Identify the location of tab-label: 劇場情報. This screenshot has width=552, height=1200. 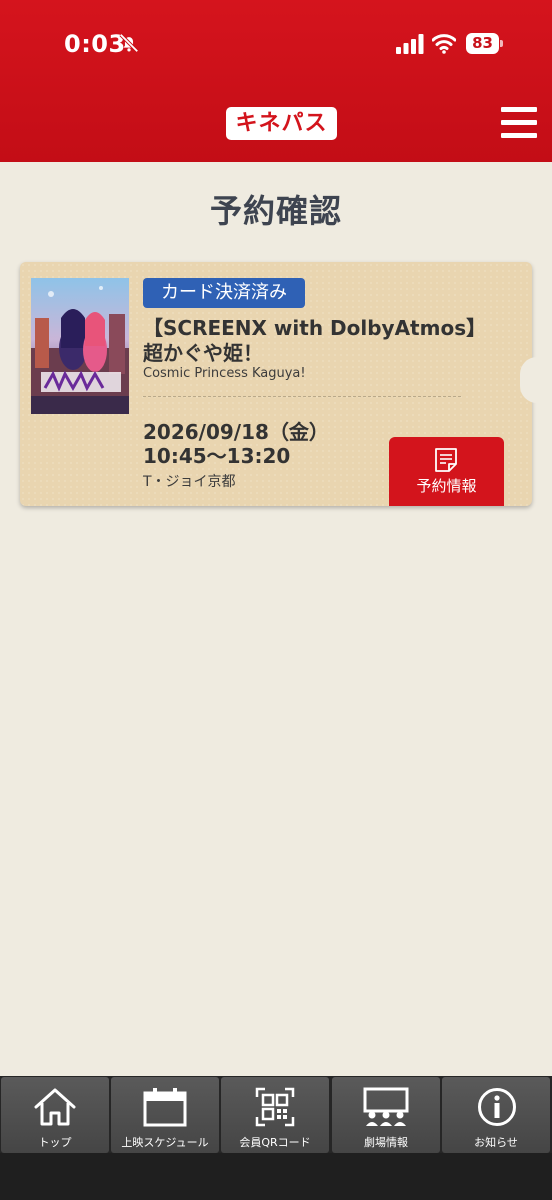
(386, 1142).